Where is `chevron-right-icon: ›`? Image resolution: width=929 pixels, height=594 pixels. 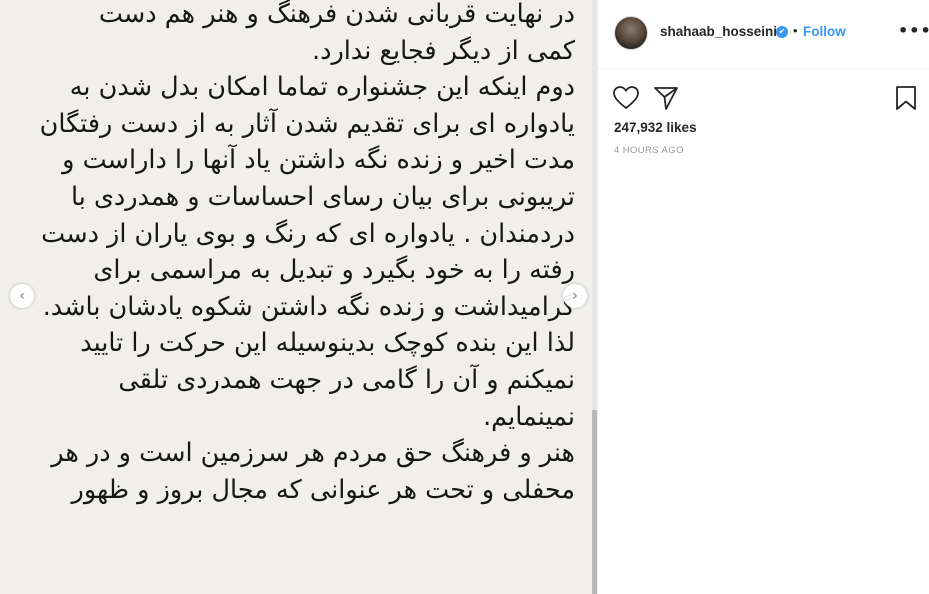
chevron-right-icon: › is located at coordinates (575, 296).